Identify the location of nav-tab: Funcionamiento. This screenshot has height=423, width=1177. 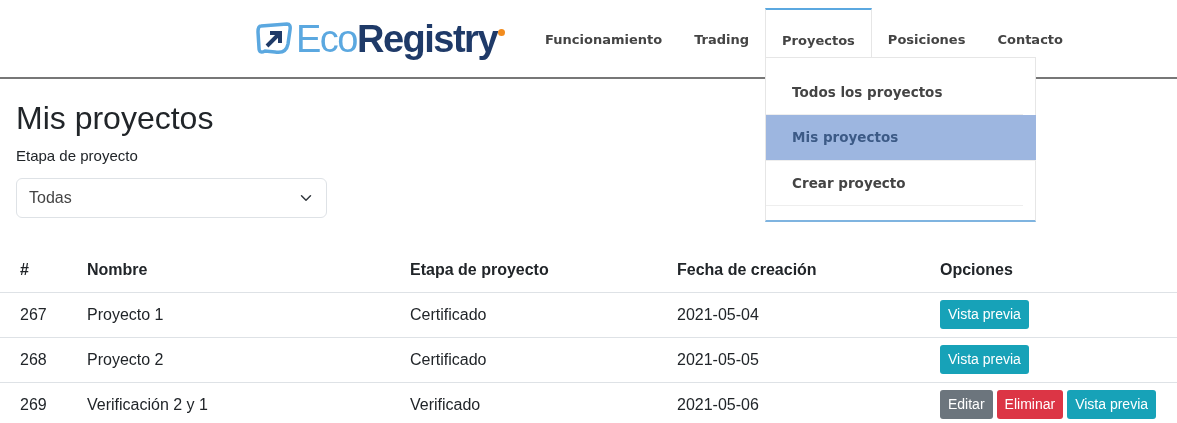
(604, 38).